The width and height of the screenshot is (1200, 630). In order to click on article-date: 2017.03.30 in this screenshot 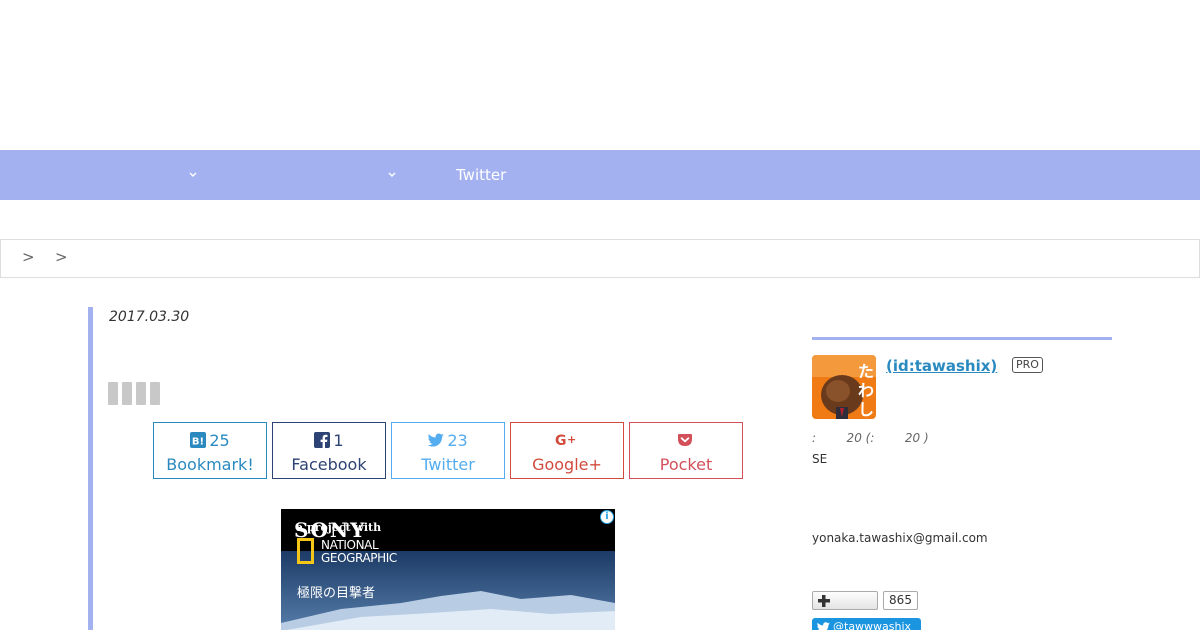, I will do `click(149, 317)`.